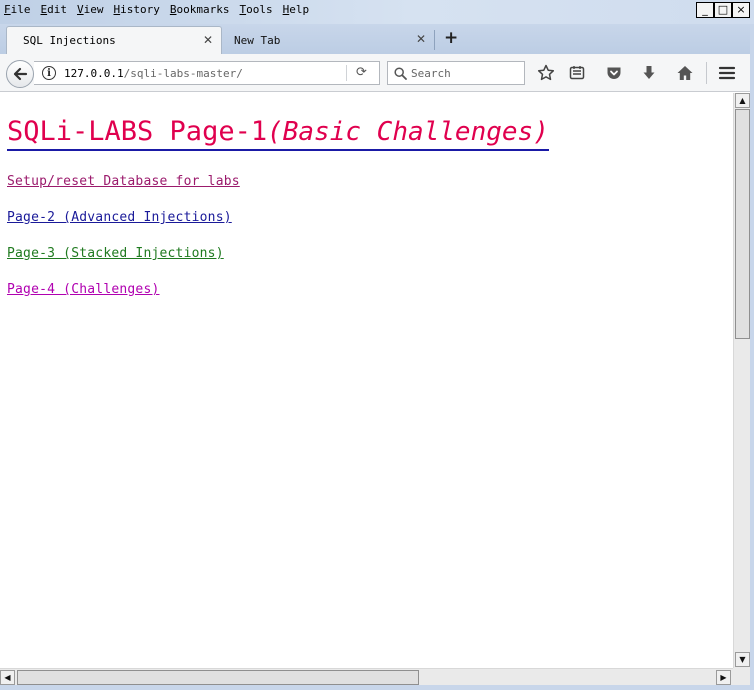  What do you see at coordinates (685, 73) in the screenshot?
I see `home-icon` at bounding box center [685, 73].